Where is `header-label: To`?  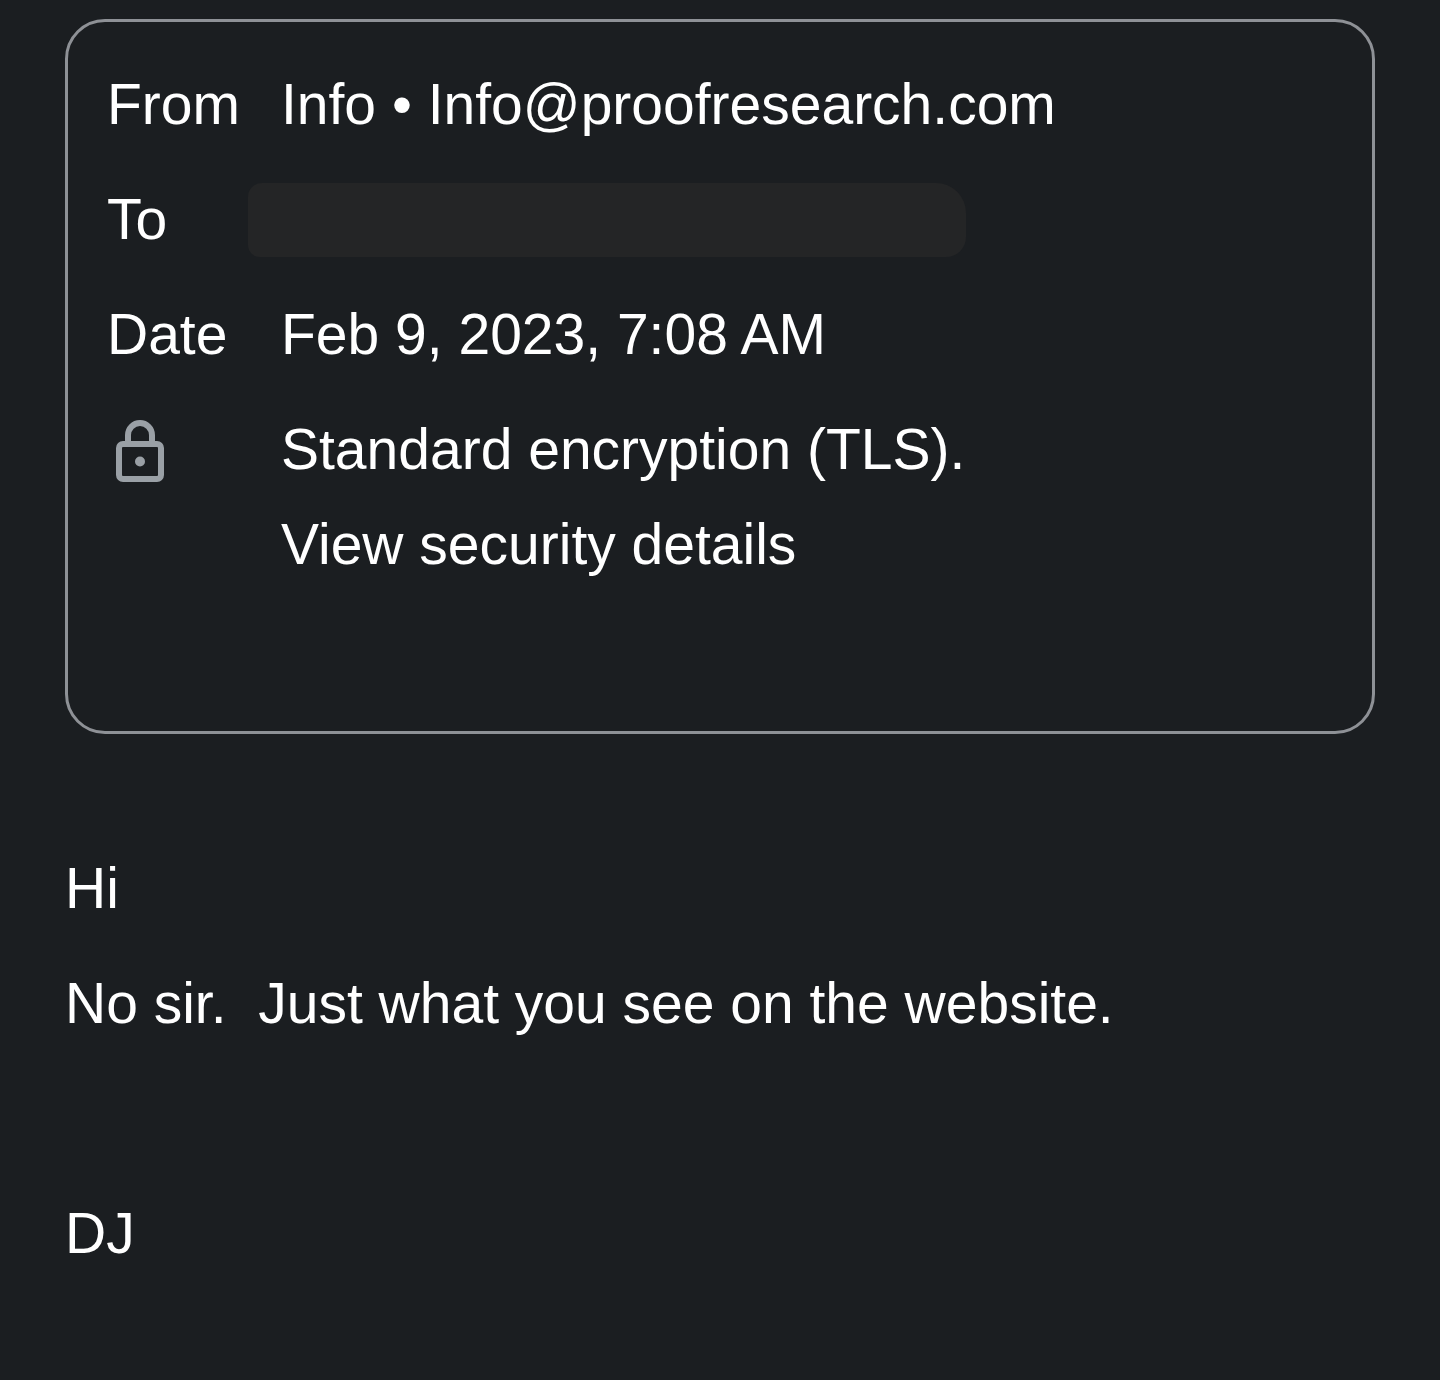 header-label: To is located at coordinates (138, 219).